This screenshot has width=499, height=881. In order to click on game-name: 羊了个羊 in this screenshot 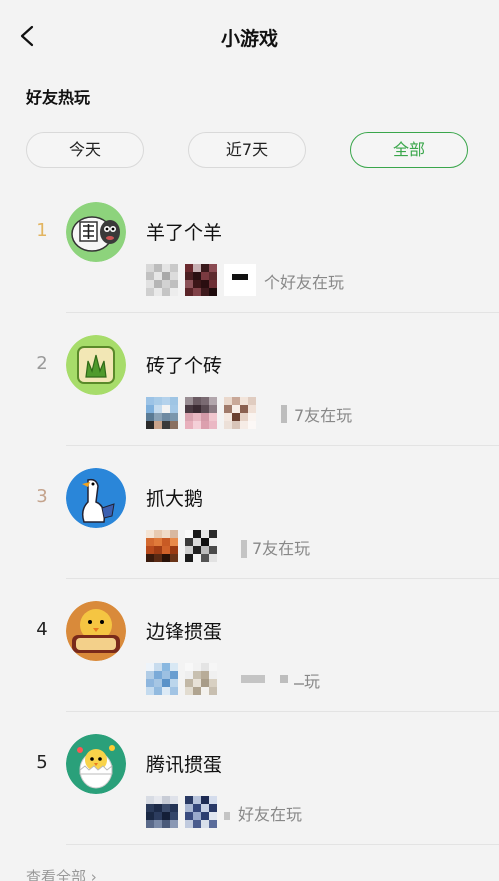, I will do `click(184, 233)`.